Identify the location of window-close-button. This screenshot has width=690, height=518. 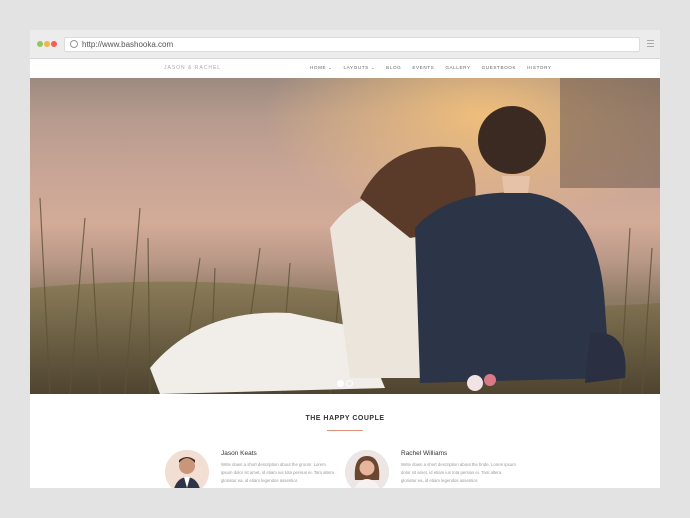
(54, 44).